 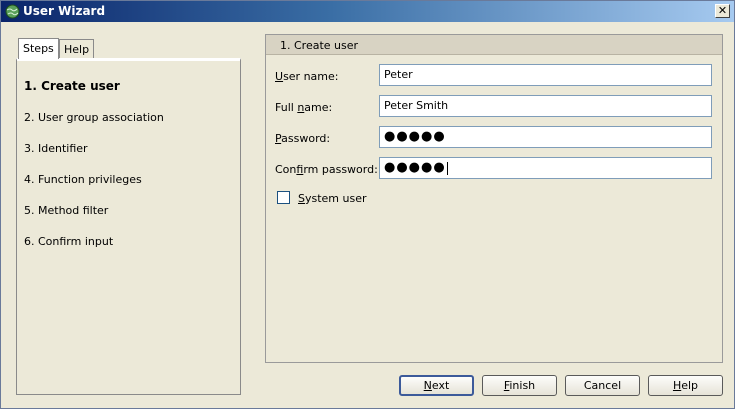 I want to click on button-label: Cancel, so click(x=602, y=385).